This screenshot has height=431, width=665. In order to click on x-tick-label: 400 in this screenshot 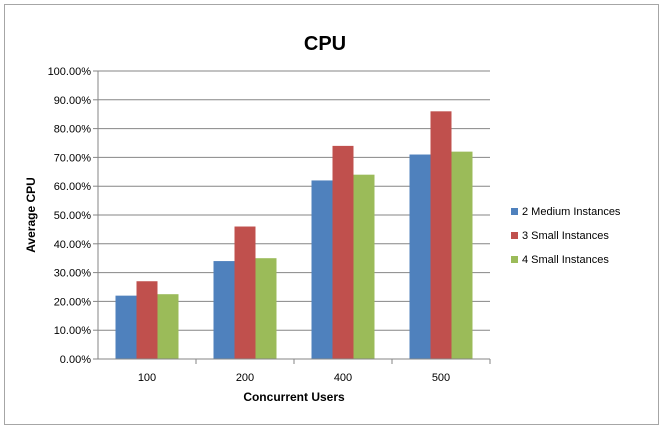, I will do `click(343, 378)`.